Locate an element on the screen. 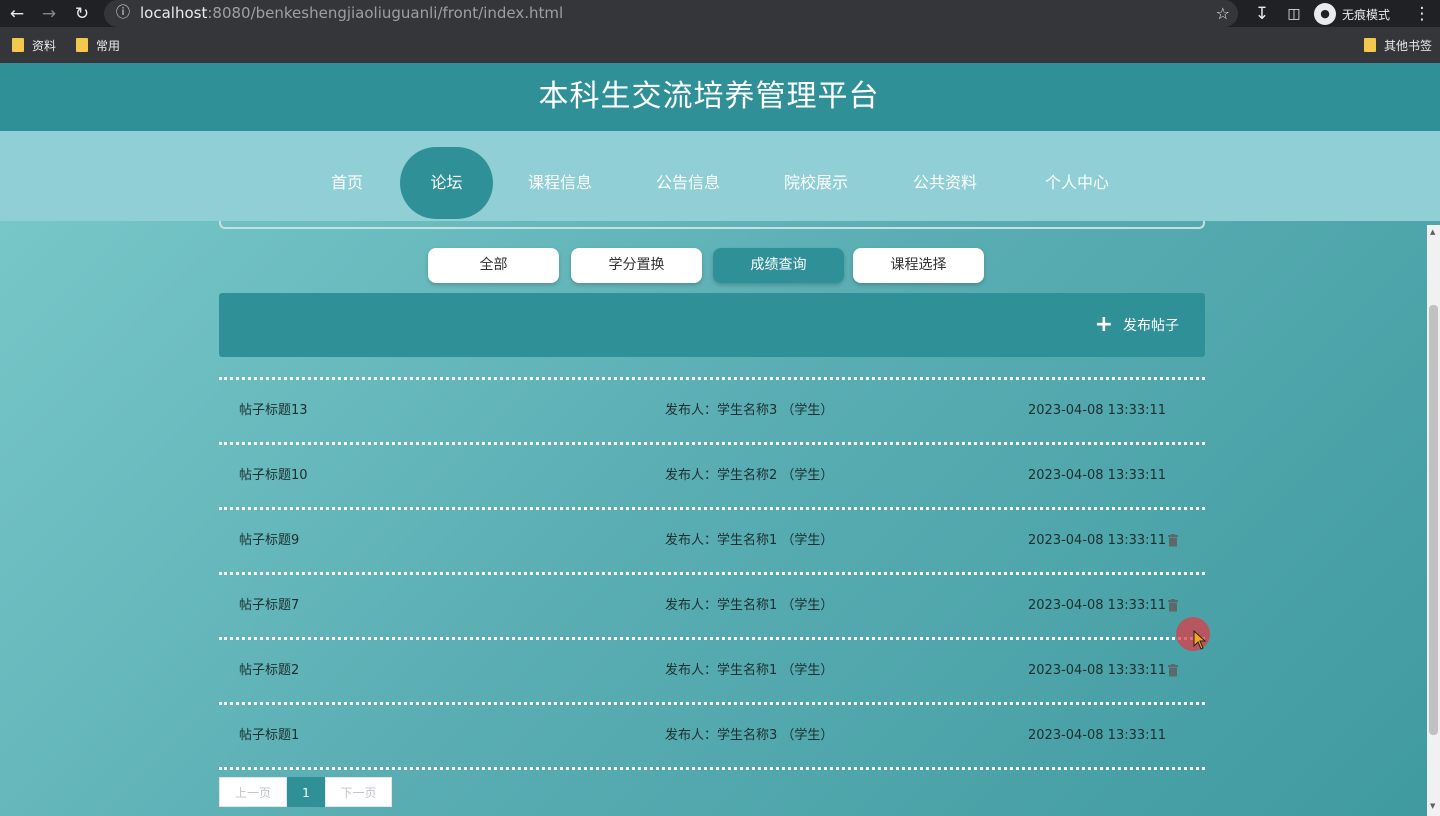 The height and width of the screenshot is (816, 1440). main-nav: 首页 论坛 课程信息 公告信息 院校展示 公共资料 个人中心 is located at coordinates (720, 176).